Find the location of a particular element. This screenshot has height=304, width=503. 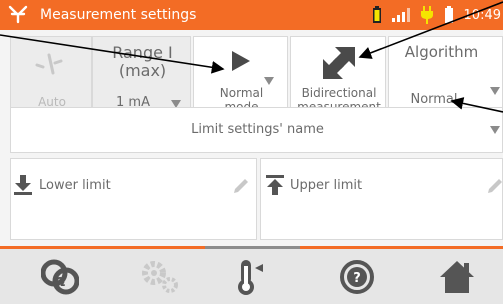

callout-arrow-mode is located at coordinates (112, 54).